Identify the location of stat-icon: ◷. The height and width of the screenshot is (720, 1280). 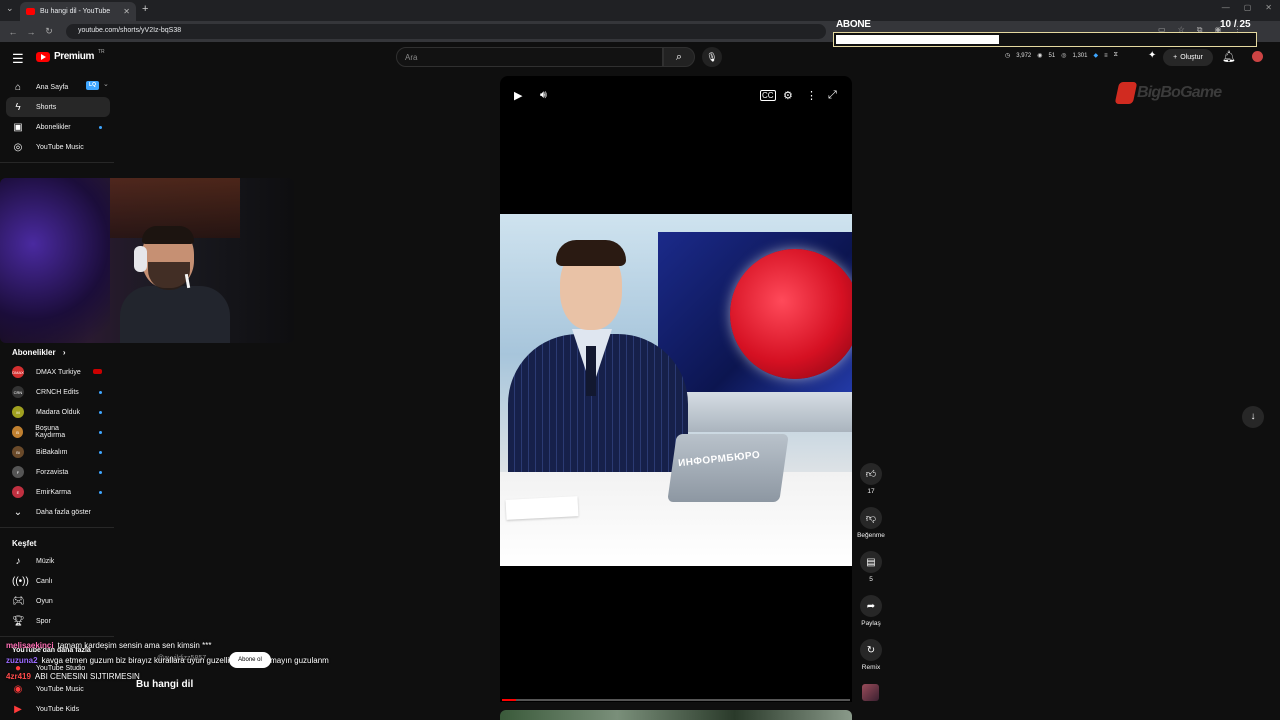
(1008, 56).